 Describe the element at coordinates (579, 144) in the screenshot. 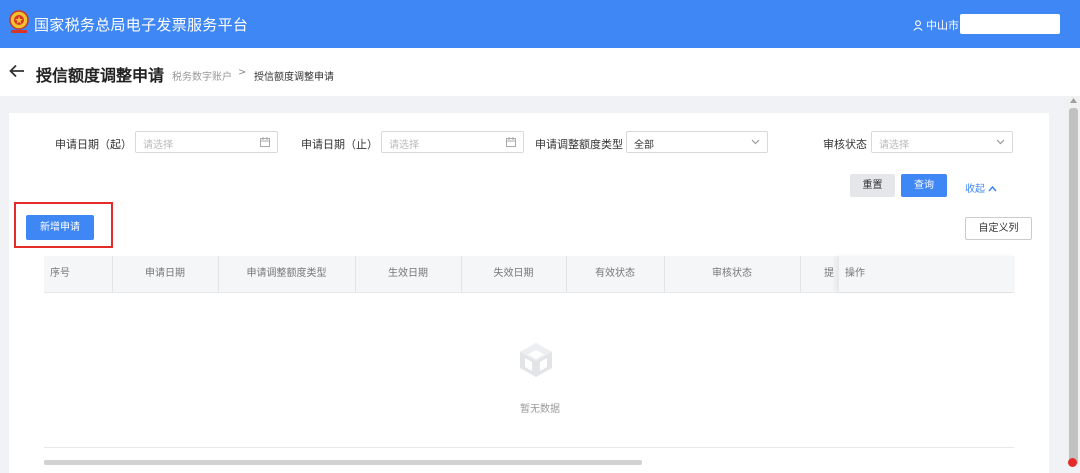

I see `adjust-type-label: 申请调整额度类型` at that location.